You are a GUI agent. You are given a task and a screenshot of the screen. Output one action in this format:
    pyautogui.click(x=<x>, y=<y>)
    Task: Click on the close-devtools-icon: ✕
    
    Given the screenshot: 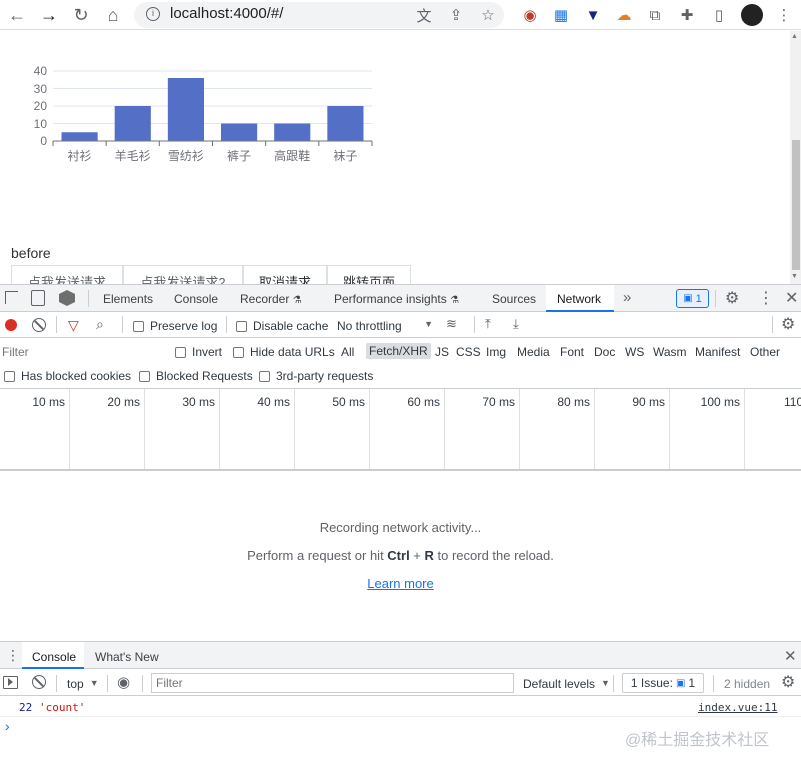 What is the action you would take?
    pyautogui.click(x=791, y=298)
    